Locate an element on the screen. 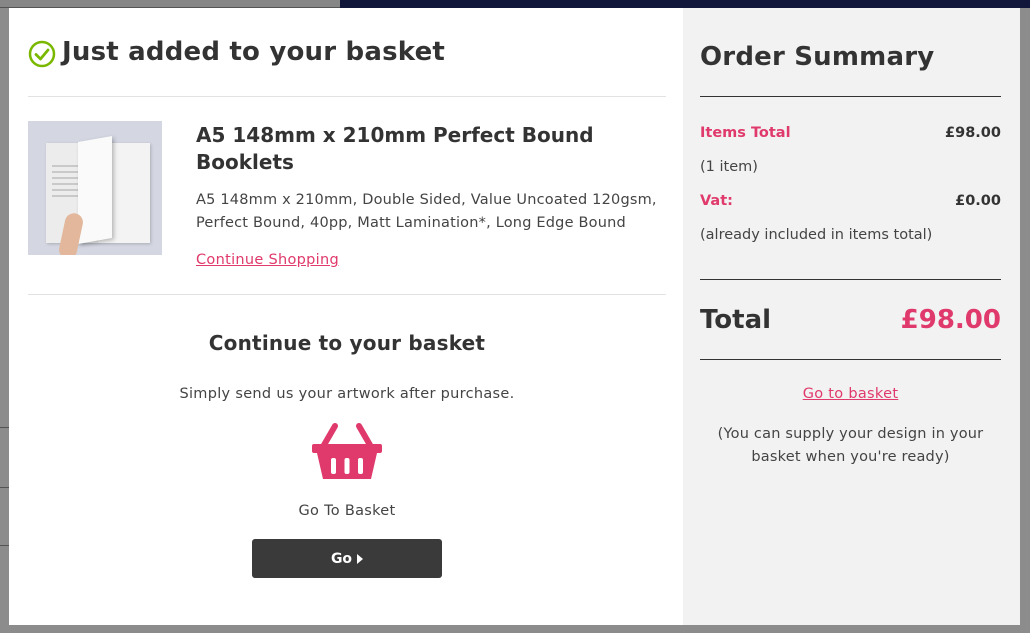 The image size is (1030, 633). go-button: Go is located at coordinates (347, 558).